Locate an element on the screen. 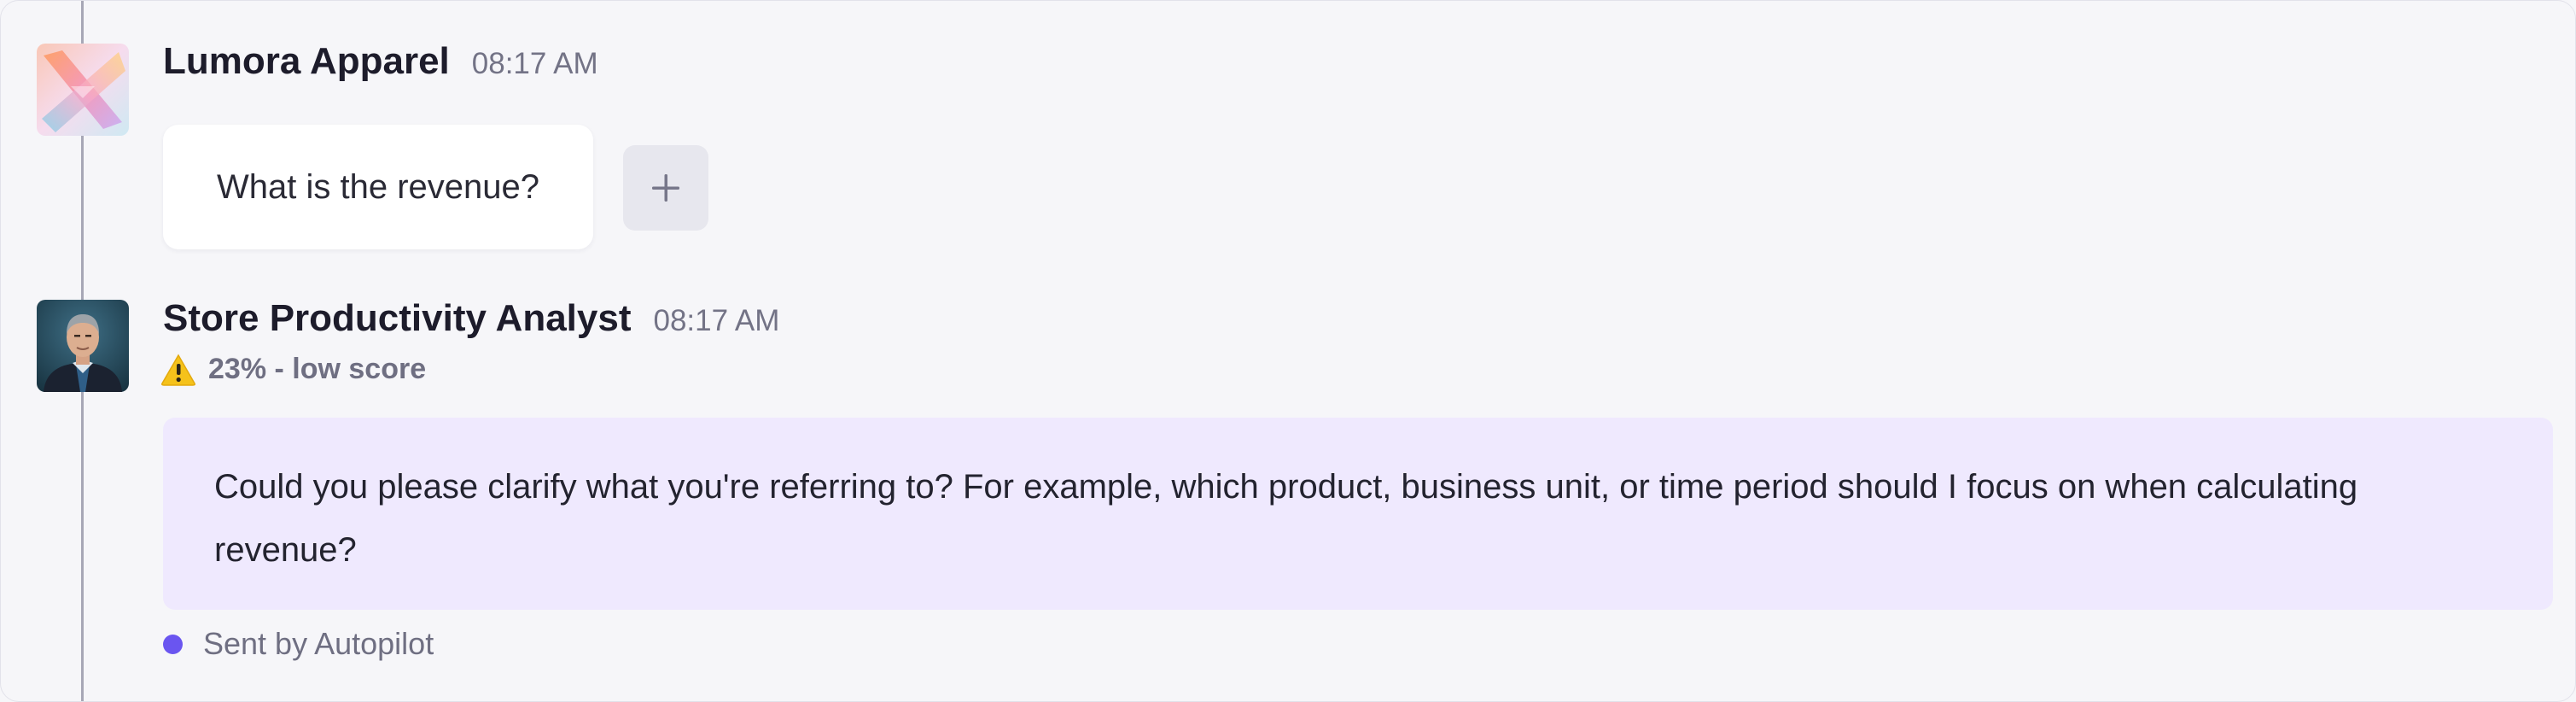  confidence-score: 23% - low score is located at coordinates (293, 369).